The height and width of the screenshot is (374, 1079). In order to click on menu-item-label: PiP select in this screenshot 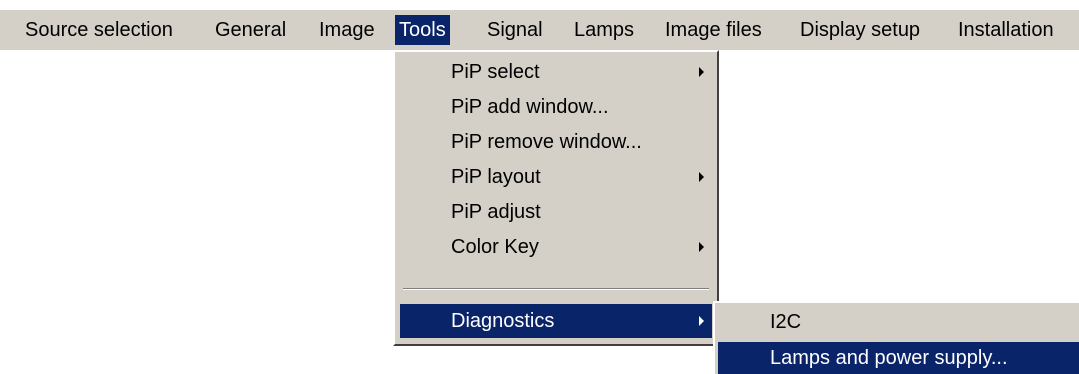, I will do `click(495, 72)`.